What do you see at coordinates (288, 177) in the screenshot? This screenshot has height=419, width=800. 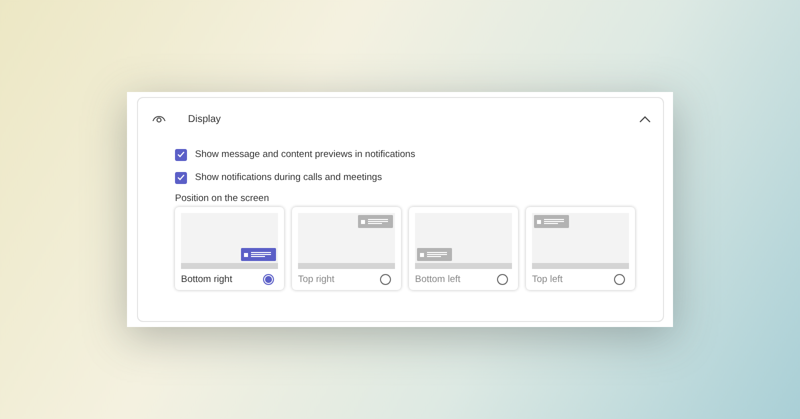 I see `checkbox-label: Show notifications during calls and meetings` at bounding box center [288, 177].